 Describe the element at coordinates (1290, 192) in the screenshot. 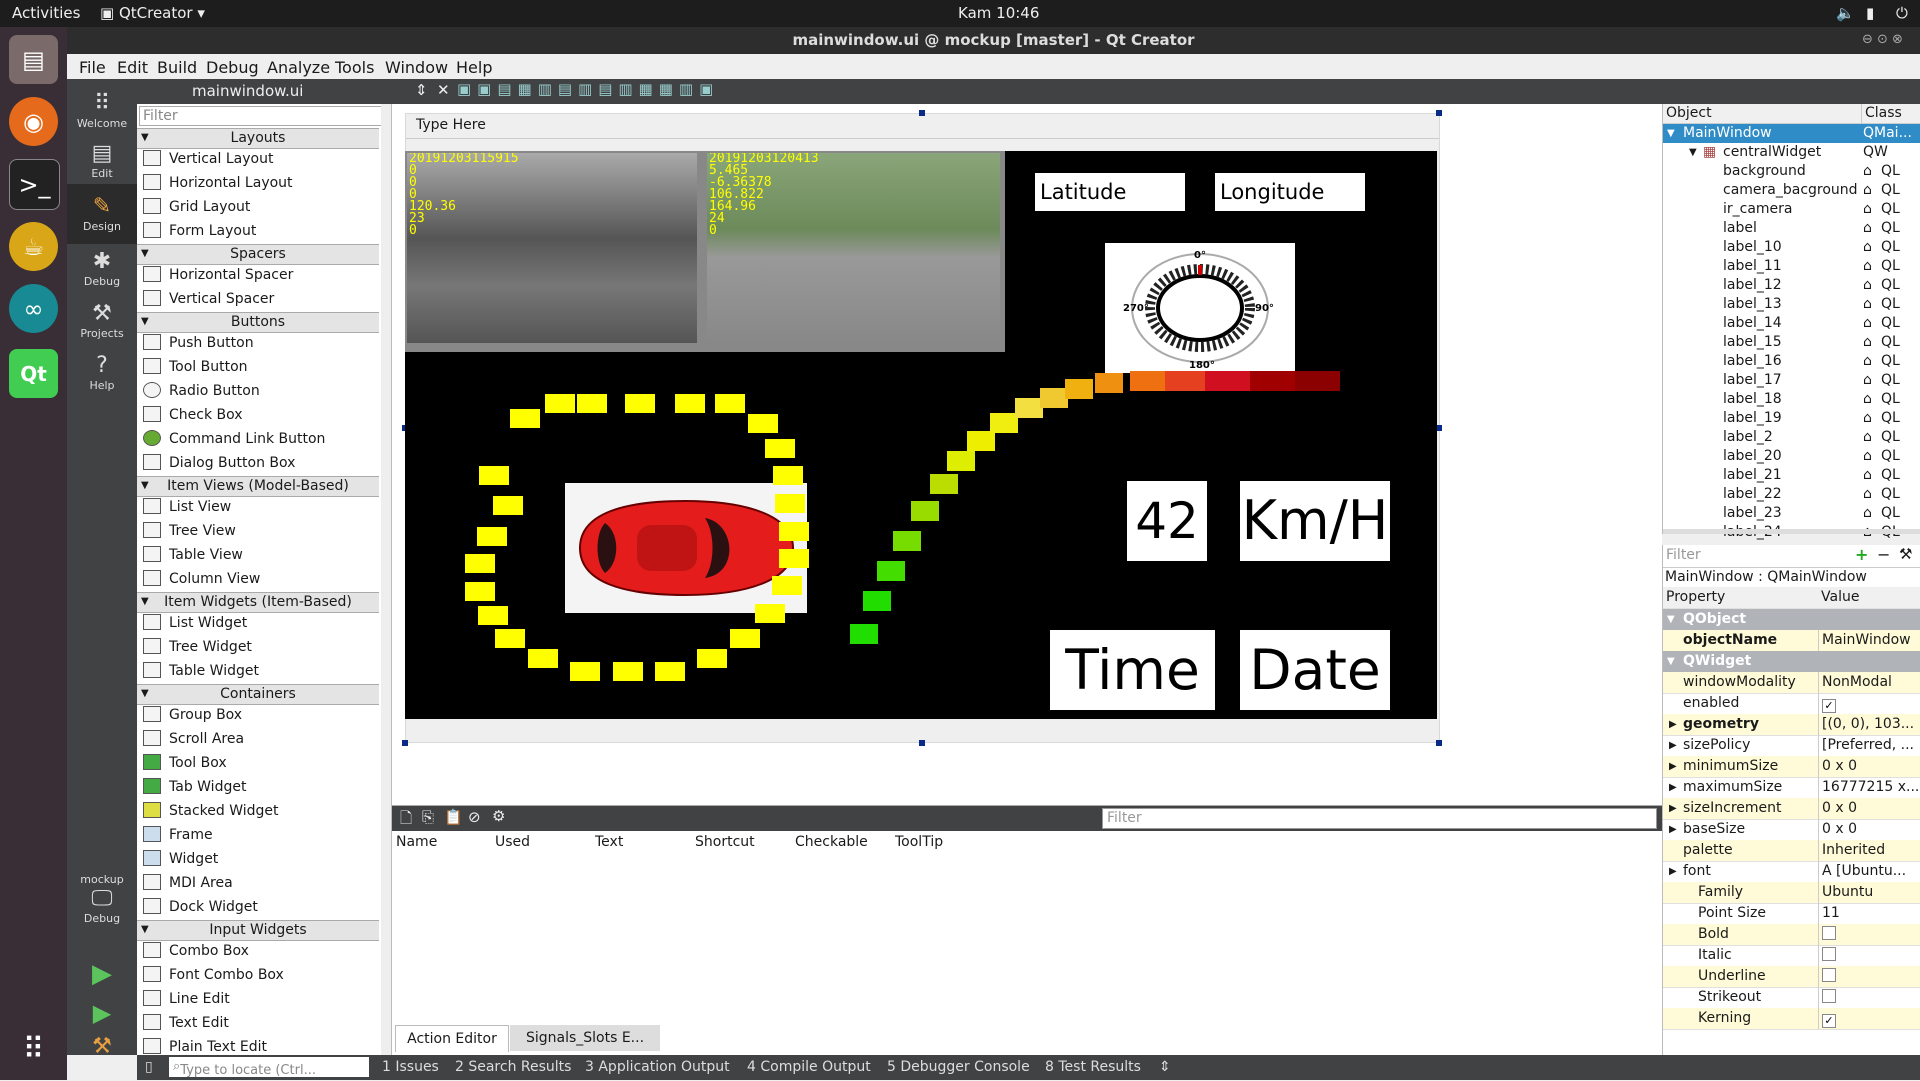

I see `longitude-label: Longitude` at that location.